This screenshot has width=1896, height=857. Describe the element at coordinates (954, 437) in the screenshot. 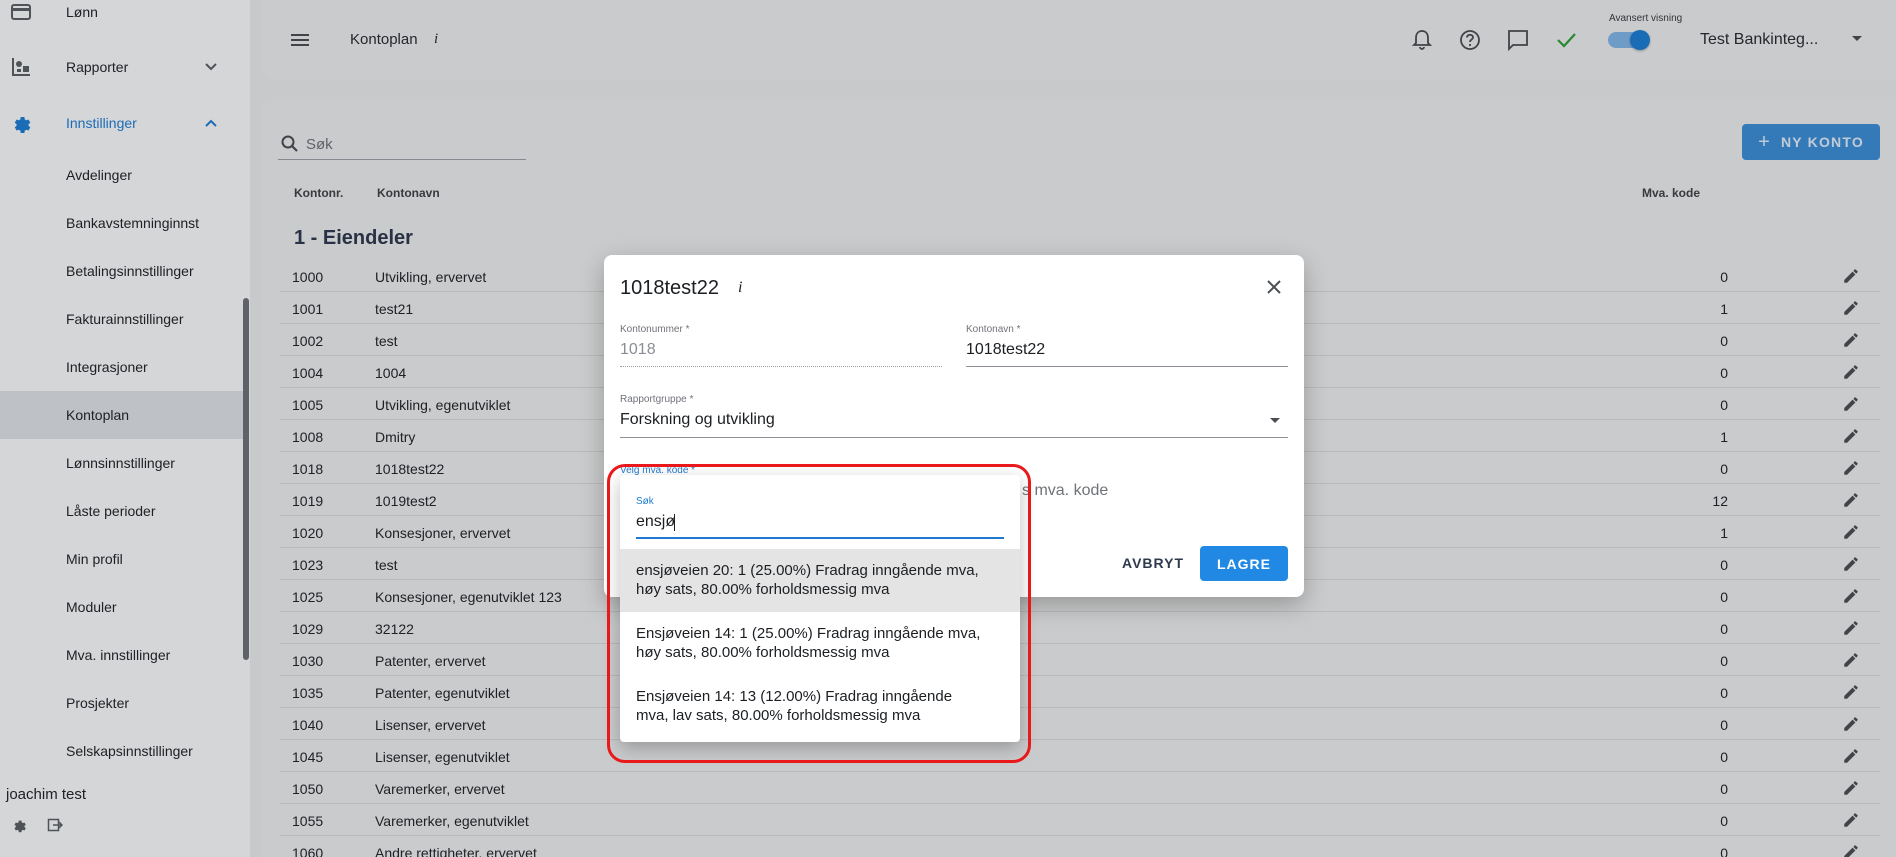

I see `report-group-underline` at that location.